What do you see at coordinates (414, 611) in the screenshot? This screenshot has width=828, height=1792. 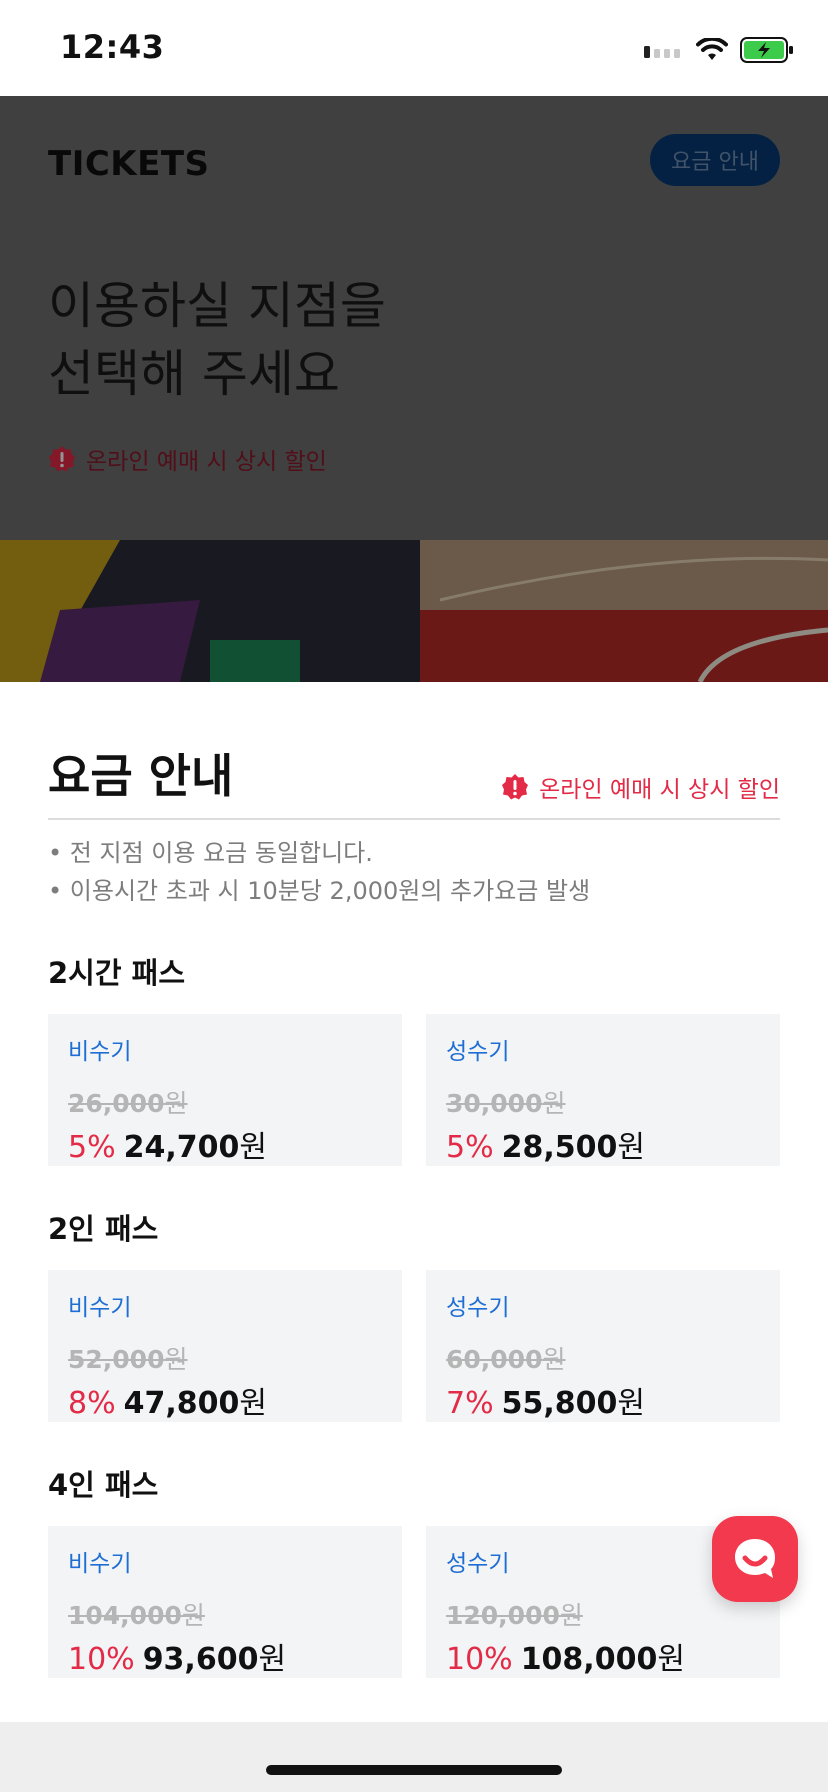 I see `venue-photo` at bounding box center [414, 611].